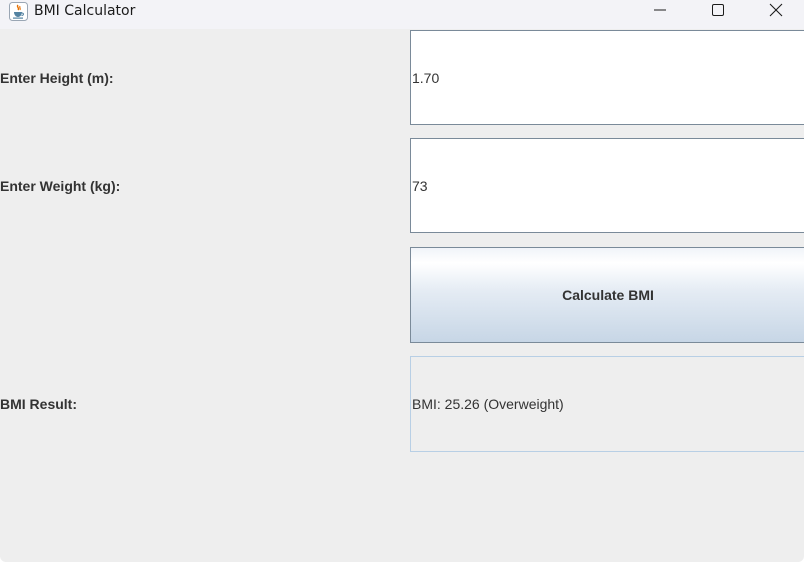 Image resolution: width=804 pixels, height=562 pixels. Describe the element at coordinates (607, 77) in the screenshot. I see `height-input` at that location.